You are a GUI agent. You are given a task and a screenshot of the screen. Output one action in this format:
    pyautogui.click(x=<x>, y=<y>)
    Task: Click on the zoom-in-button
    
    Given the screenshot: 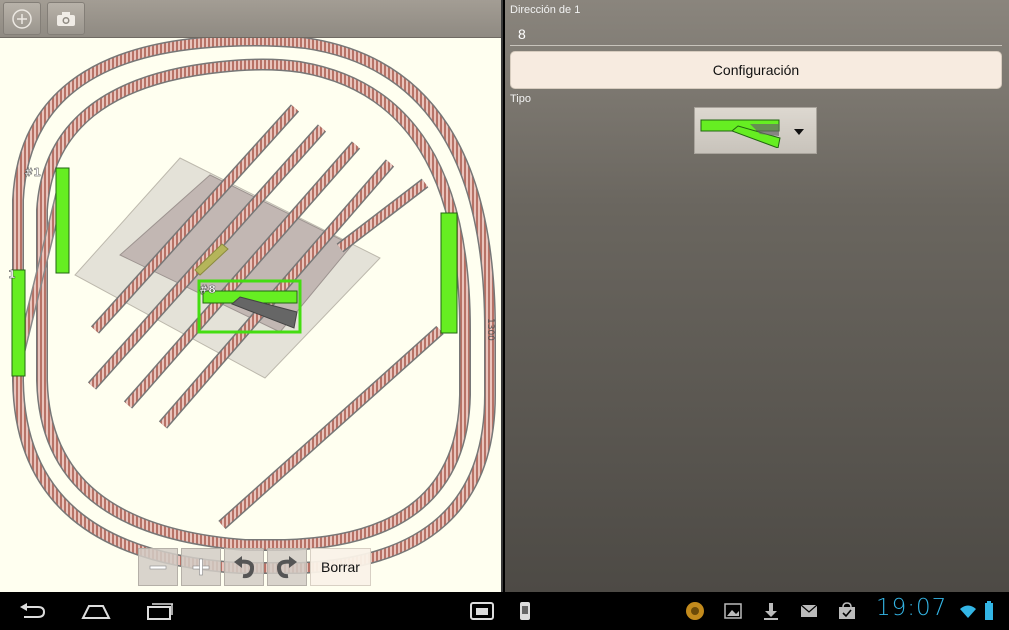 What is the action you would take?
    pyautogui.click(x=201, y=567)
    